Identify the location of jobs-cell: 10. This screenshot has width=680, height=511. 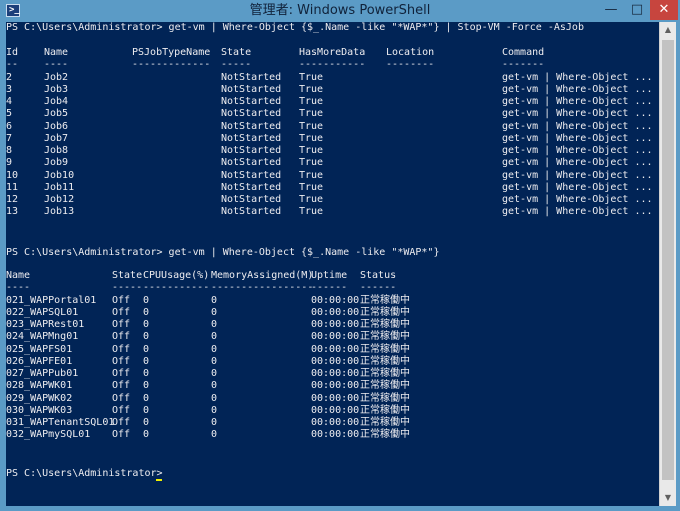
(12, 175).